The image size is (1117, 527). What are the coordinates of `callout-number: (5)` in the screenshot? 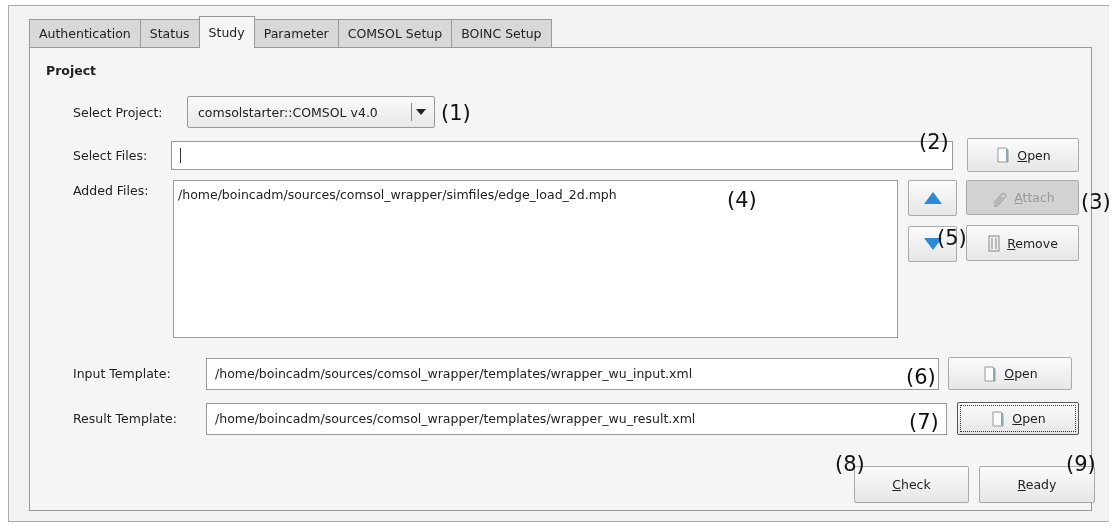 It's located at (952, 238).